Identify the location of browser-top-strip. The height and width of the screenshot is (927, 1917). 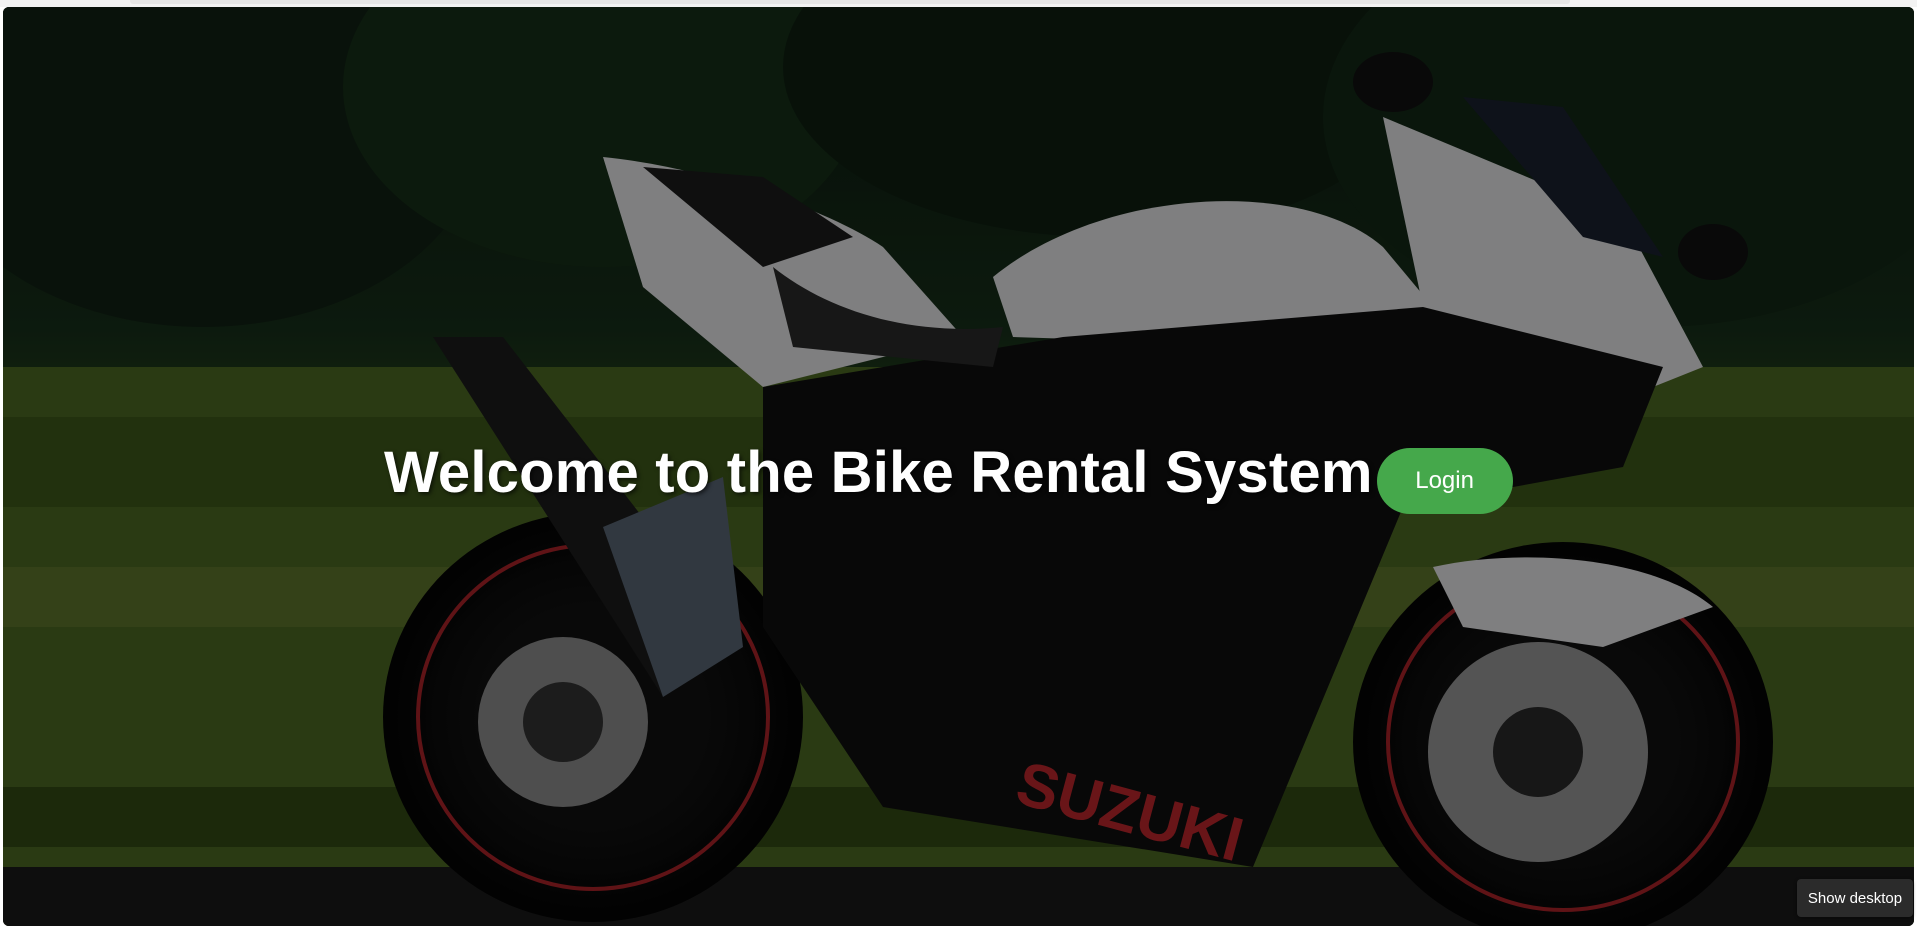
(958, 3).